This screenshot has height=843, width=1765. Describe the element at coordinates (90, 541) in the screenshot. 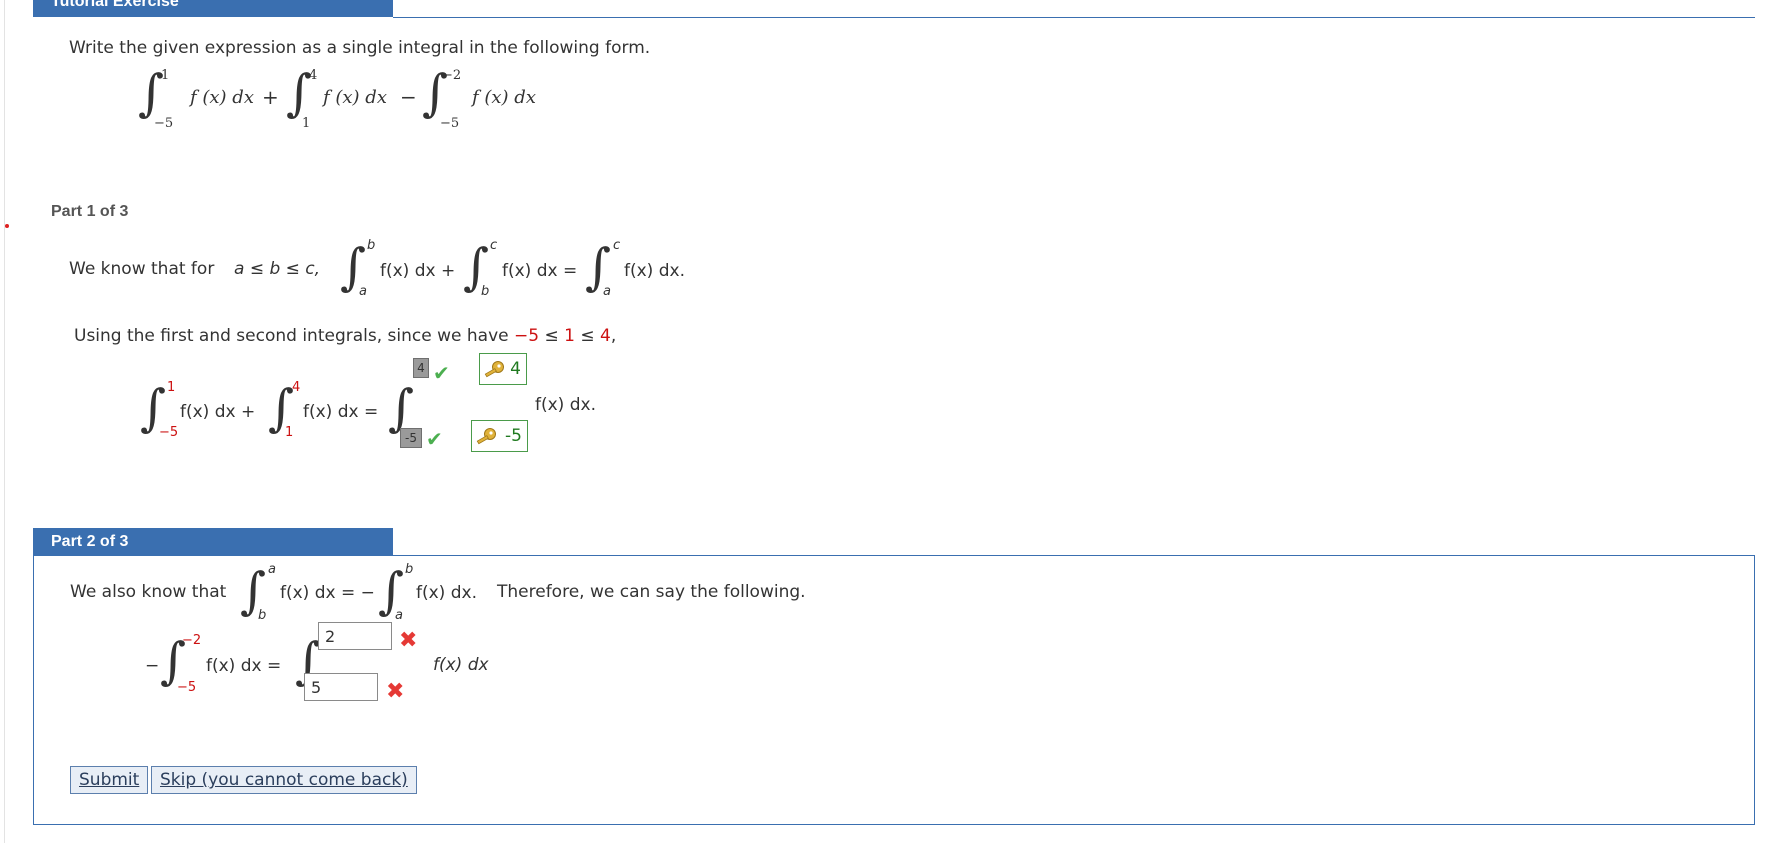

I see `part2-label: Part 2 of 3` at that location.